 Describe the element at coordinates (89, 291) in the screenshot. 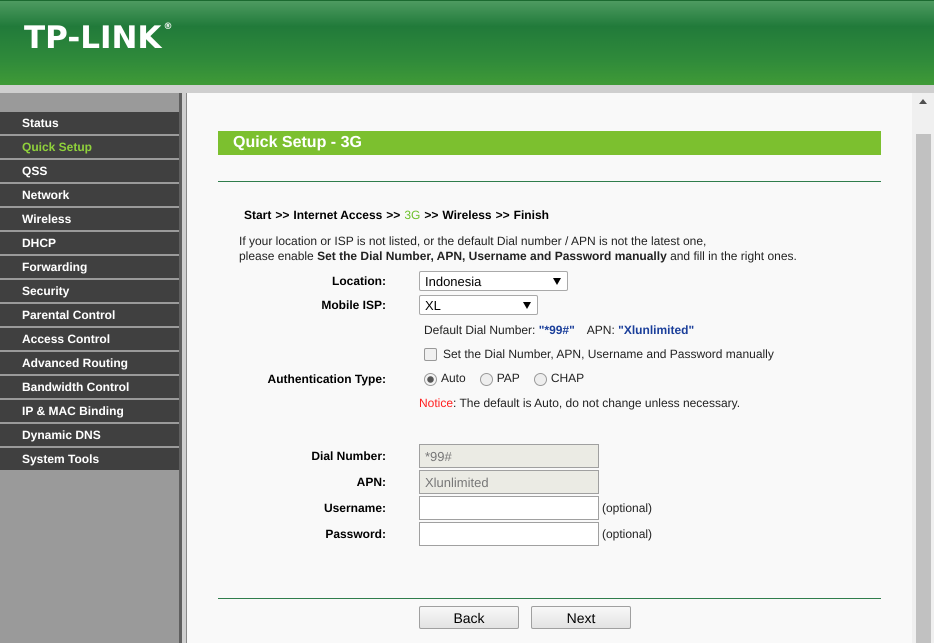

I see `sidebar-item: Security` at that location.